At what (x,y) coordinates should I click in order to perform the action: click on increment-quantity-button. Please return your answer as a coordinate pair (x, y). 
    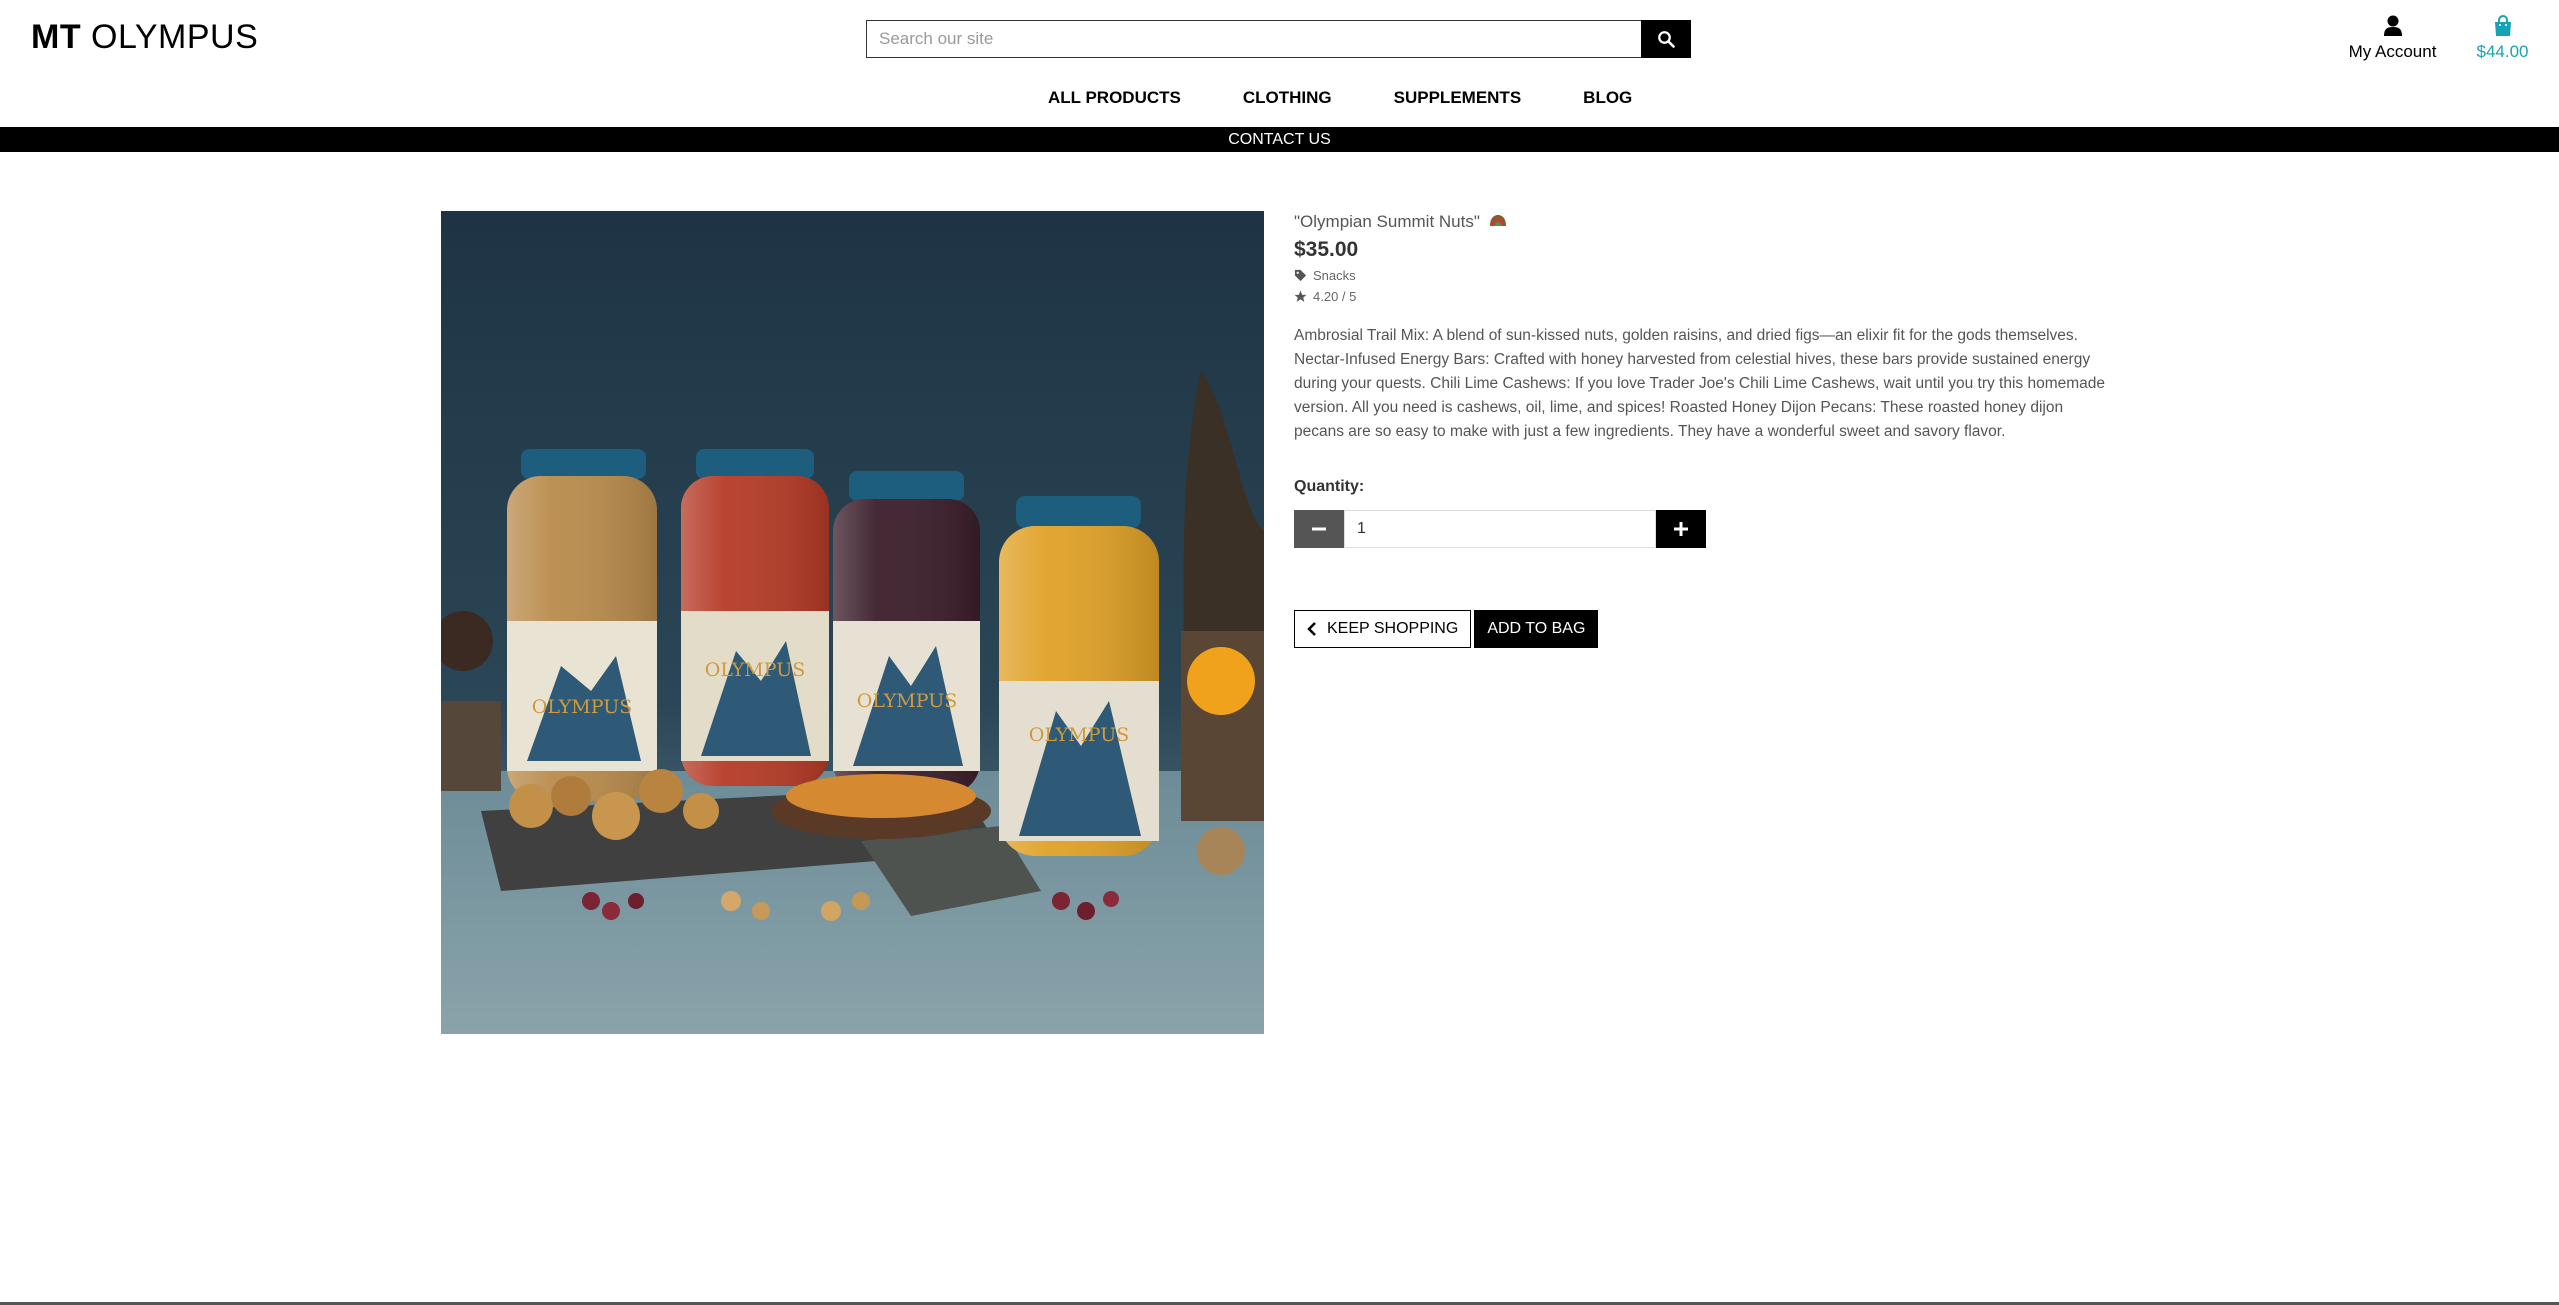
    Looking at the image, I should click on (1681, 529).